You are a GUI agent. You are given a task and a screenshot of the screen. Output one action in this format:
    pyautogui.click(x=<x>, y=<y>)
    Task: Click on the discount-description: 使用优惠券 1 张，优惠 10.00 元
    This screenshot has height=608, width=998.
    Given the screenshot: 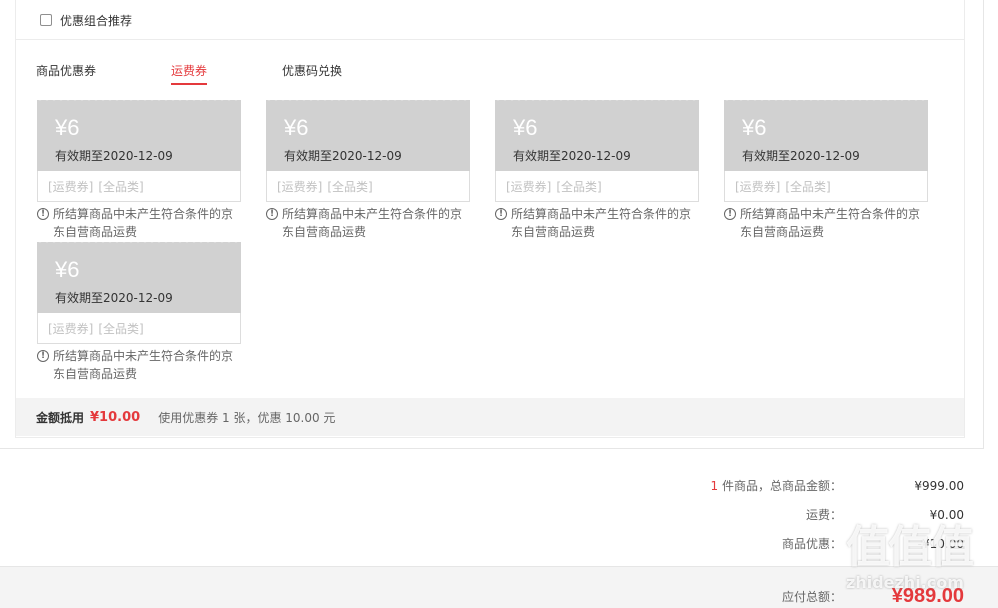 What is the action you would take?
    pyautogui.click(x=247, y=417)
    